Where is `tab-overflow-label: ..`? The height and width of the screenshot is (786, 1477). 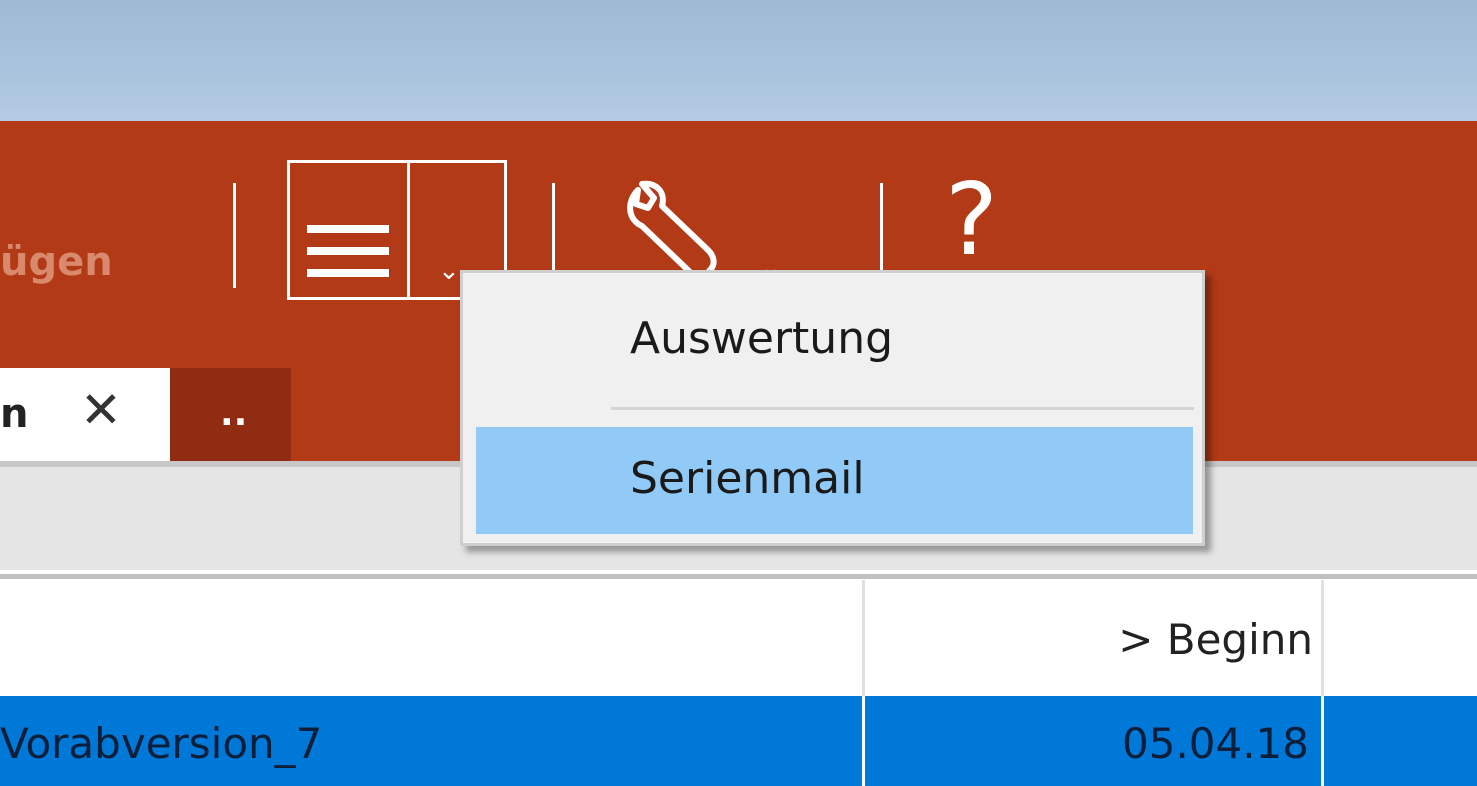 tab-overflow-label: .. is located at coordinates (234, 413).